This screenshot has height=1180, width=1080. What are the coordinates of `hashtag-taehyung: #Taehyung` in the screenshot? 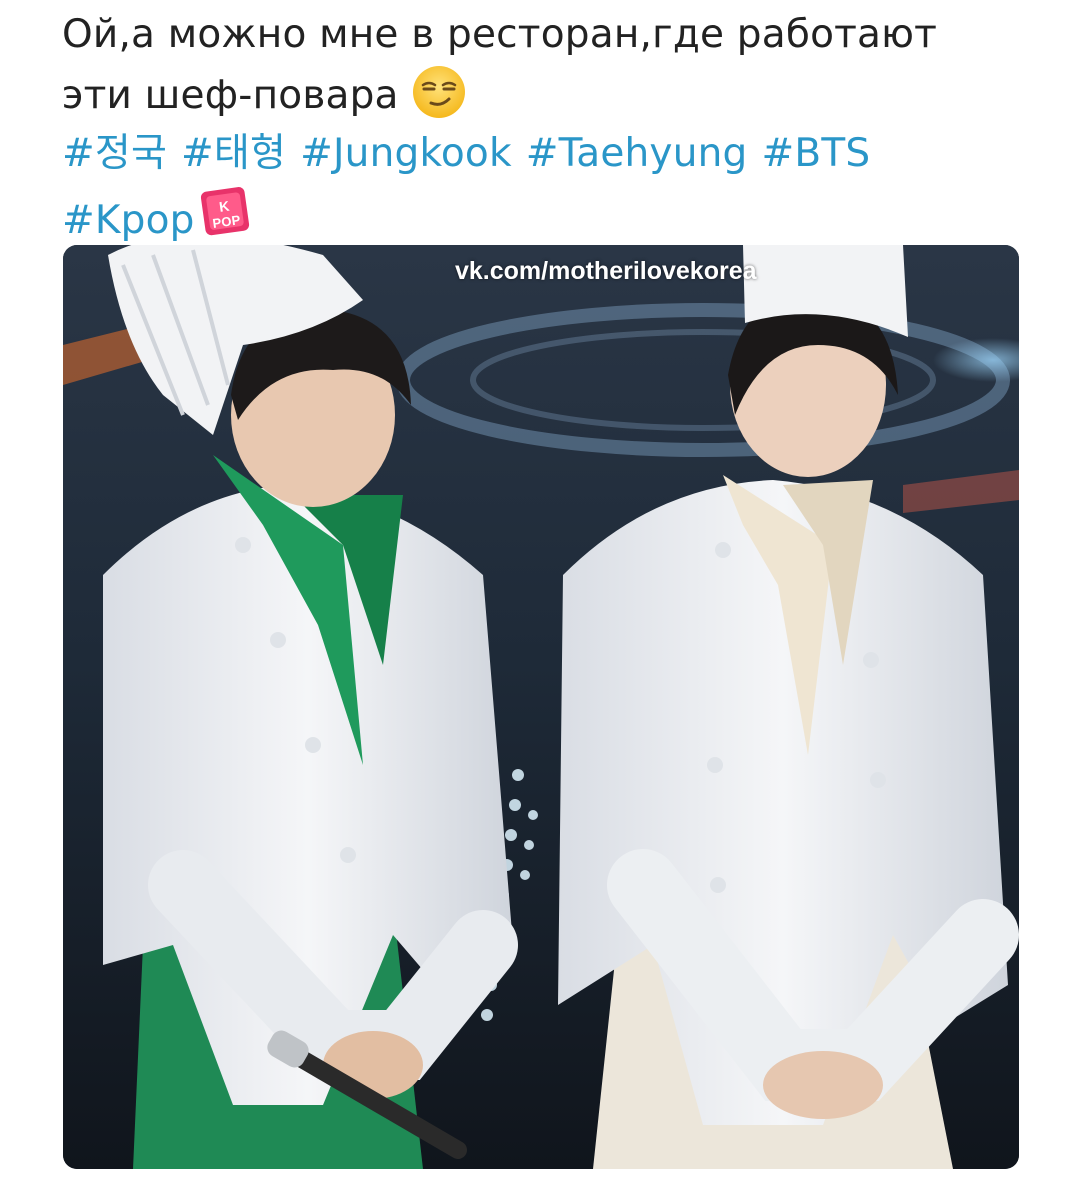 It's located at (637, 153).